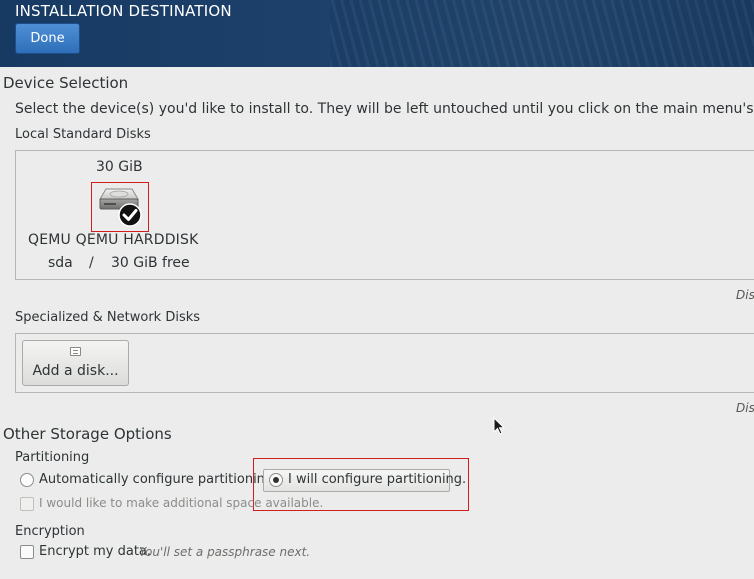 The width and height of the screenshot is (754, 579). I want to click on encryption-heading: Encryption, so click(50, 531).